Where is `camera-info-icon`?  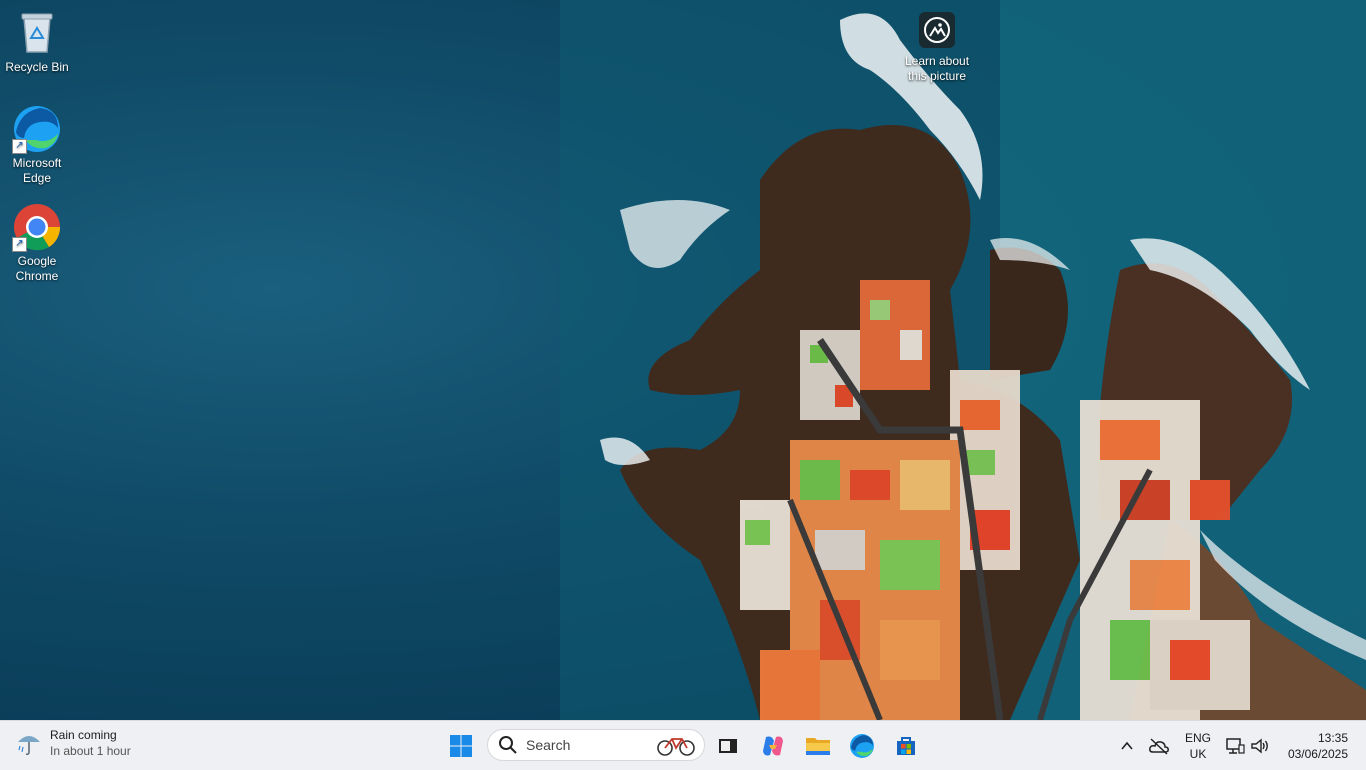
camera-info-icon is located at coordinates (937, 30).